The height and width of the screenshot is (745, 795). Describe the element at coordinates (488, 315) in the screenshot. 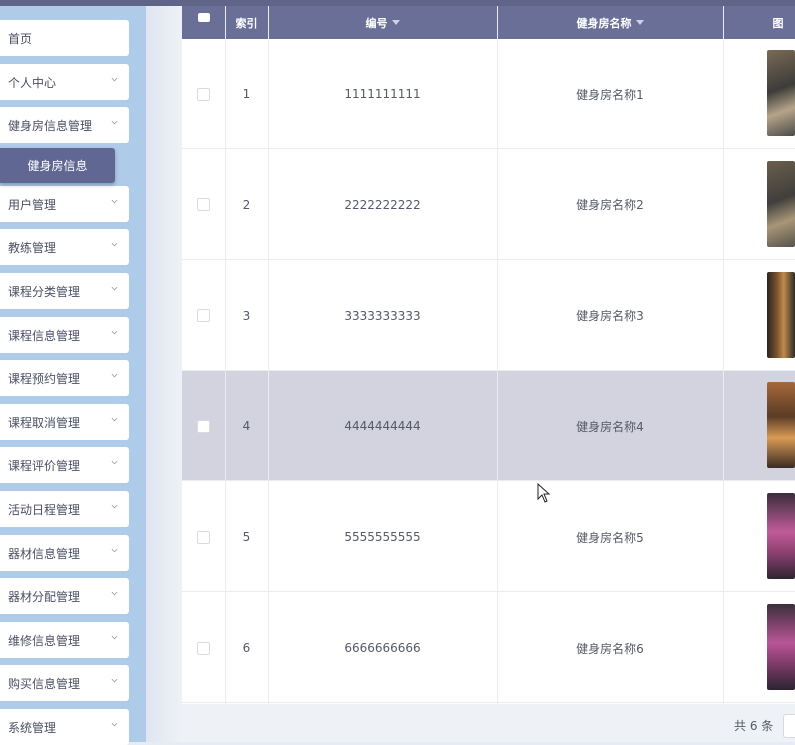

I see `table-row: 3 3333333333 健身房名称3` at that location.